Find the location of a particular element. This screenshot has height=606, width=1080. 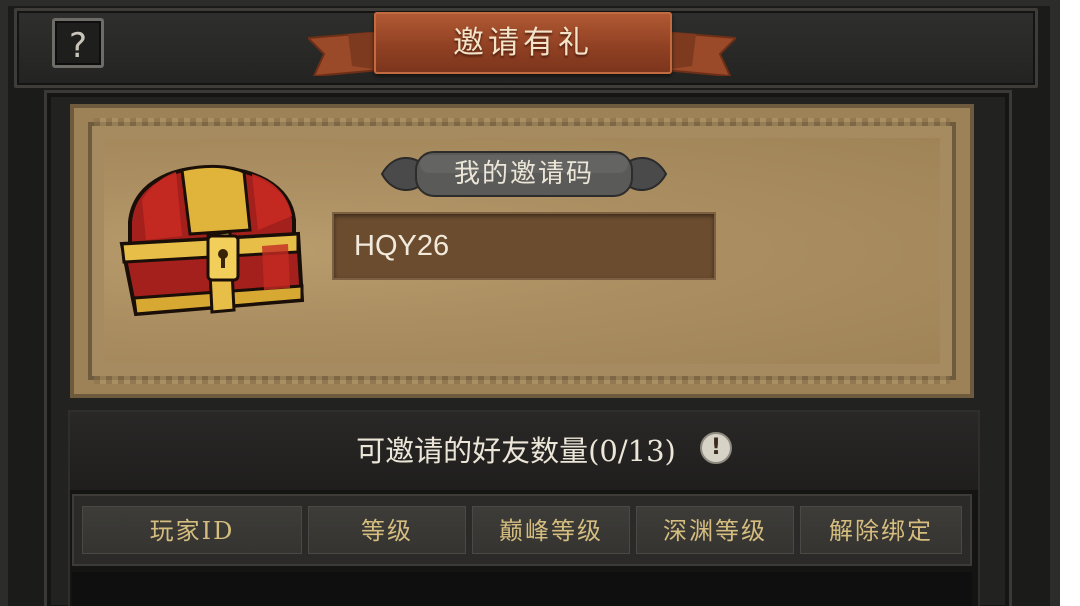

friends-table-header: 玩家ID 等级 巅峰等级 深渊等级 解除绑定 is located at coordinates (522, 530).